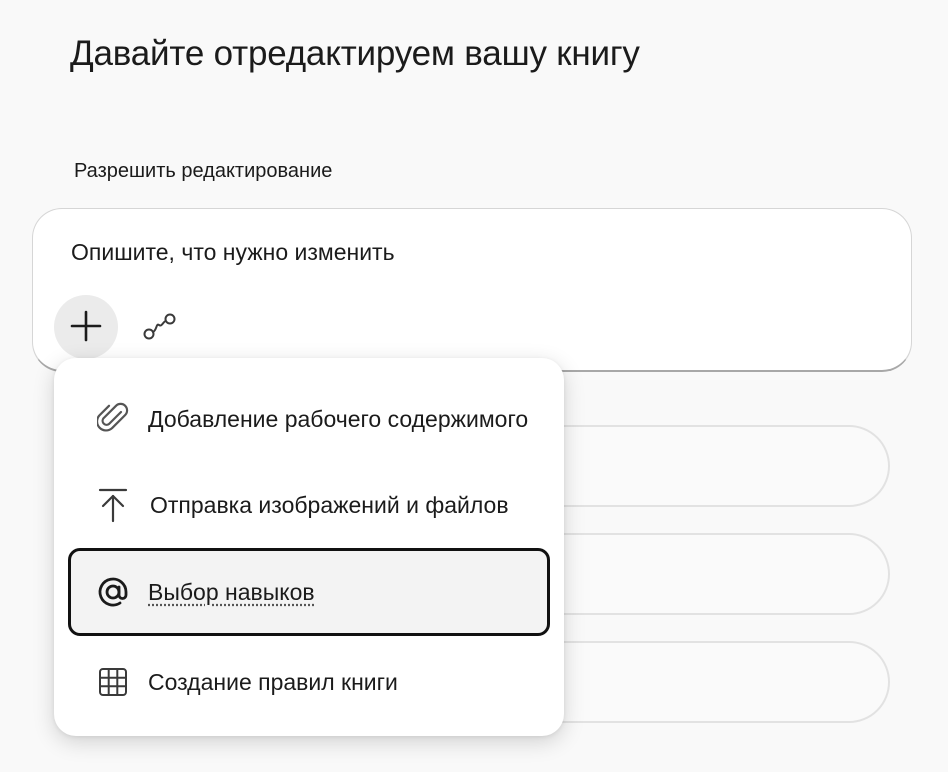  What do you see at coordinates (113, 419) in the screenshot?
I see `paperclip-icon` at bounding box center [113, 419].